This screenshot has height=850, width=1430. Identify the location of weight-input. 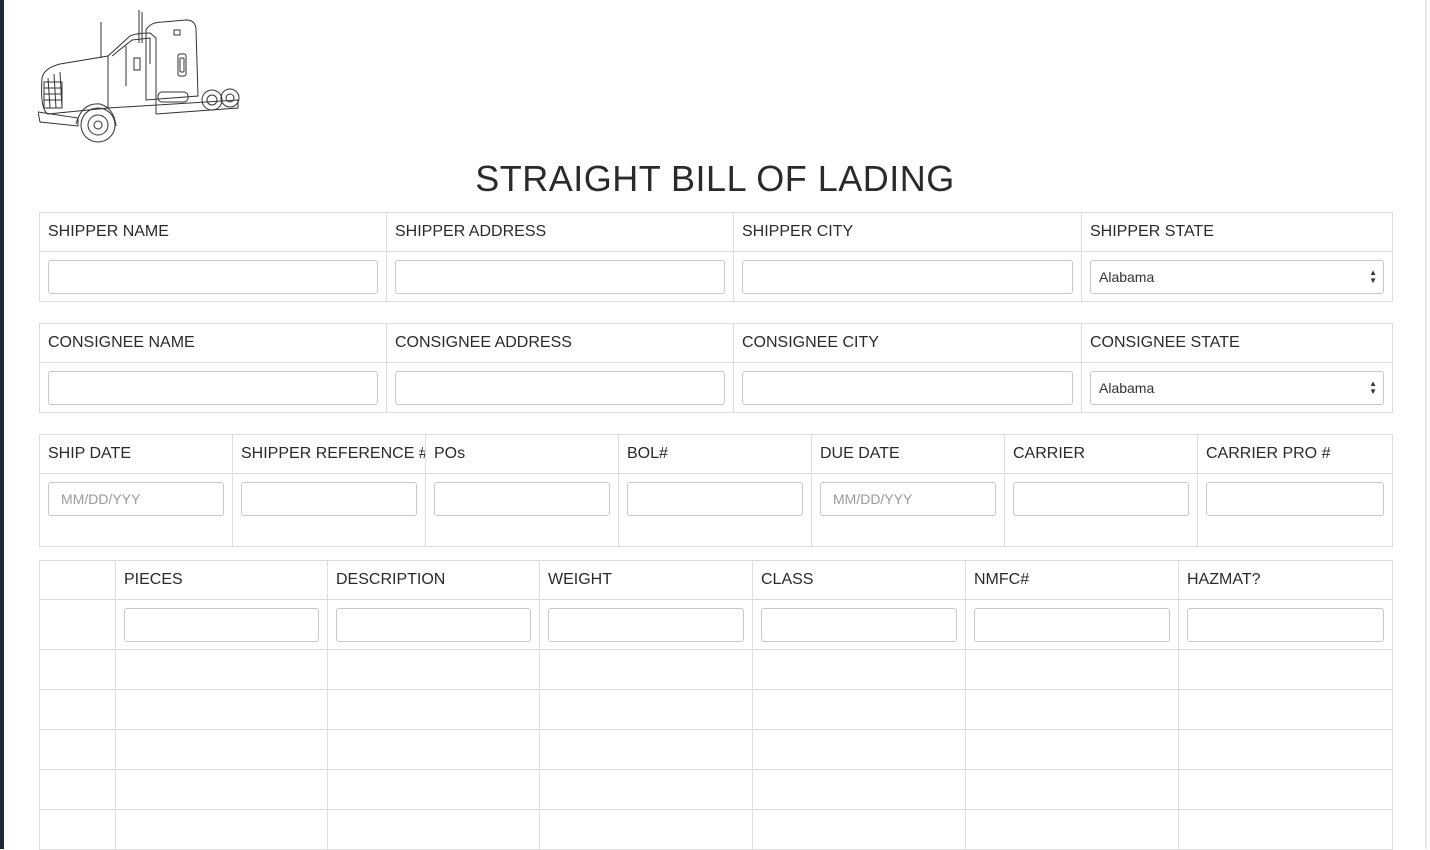
(646, 624).